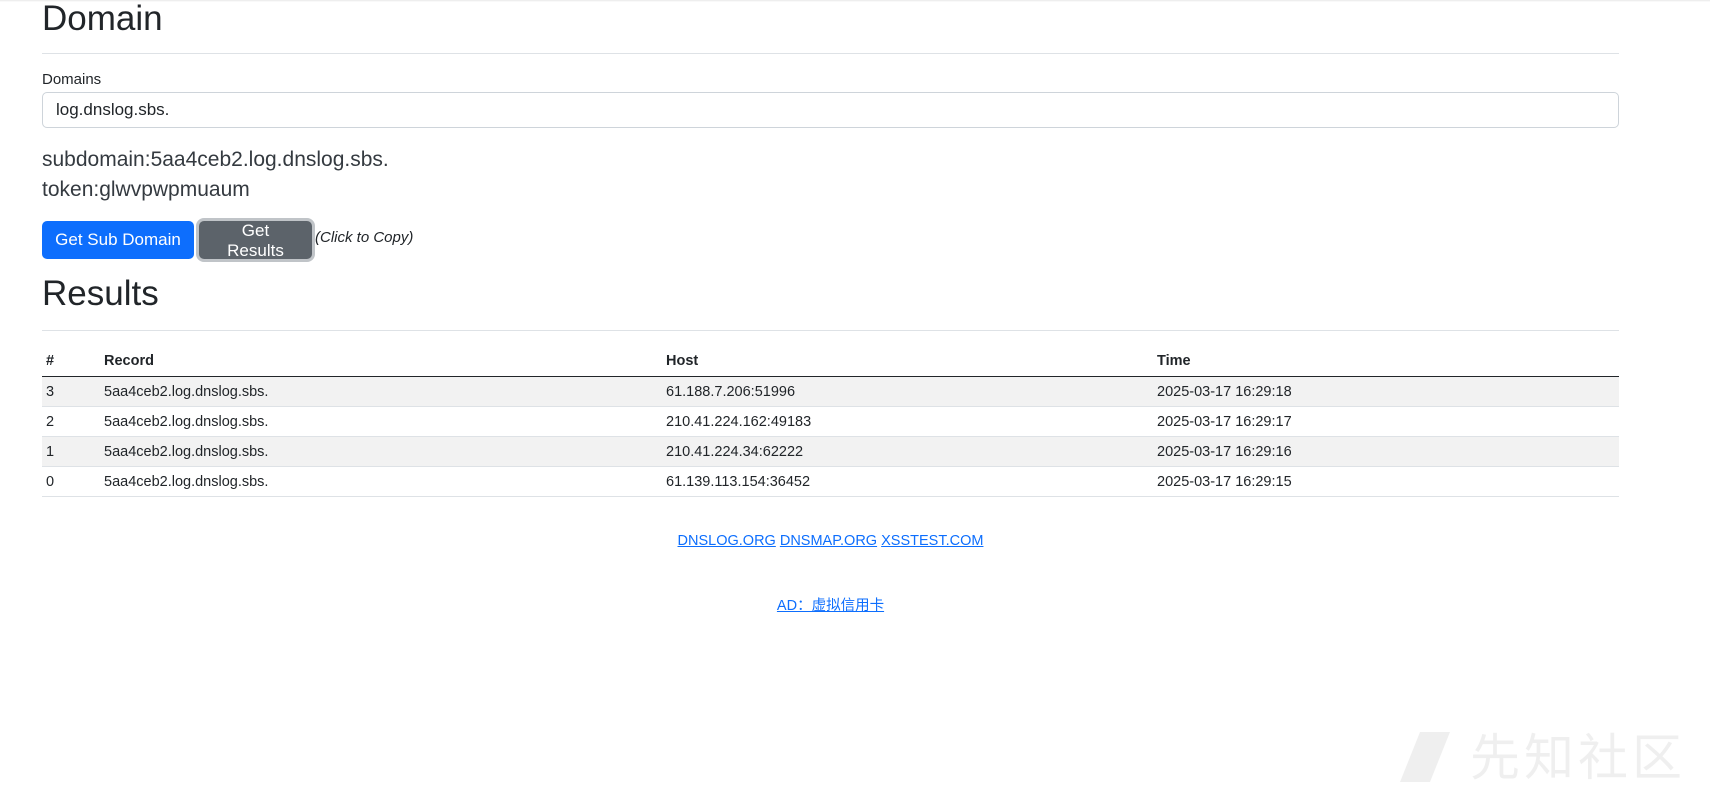  I want to click on domains-label: Domains, so click(72, 79).